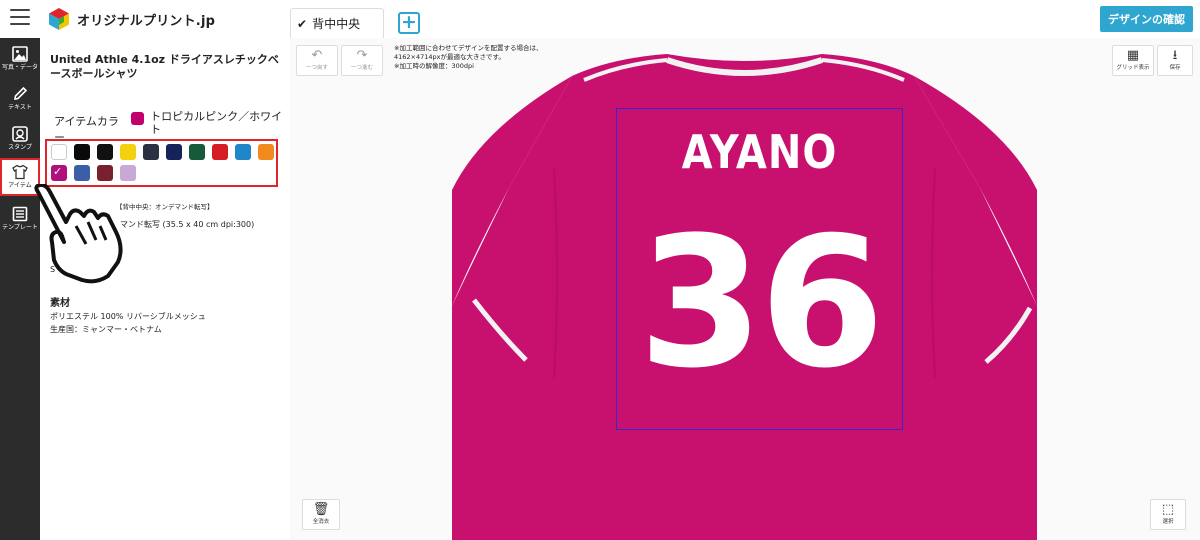 The width and height of the screenshot is (1200, 540). I want to click on rail-label: 写真・データ, so click(19, 67).